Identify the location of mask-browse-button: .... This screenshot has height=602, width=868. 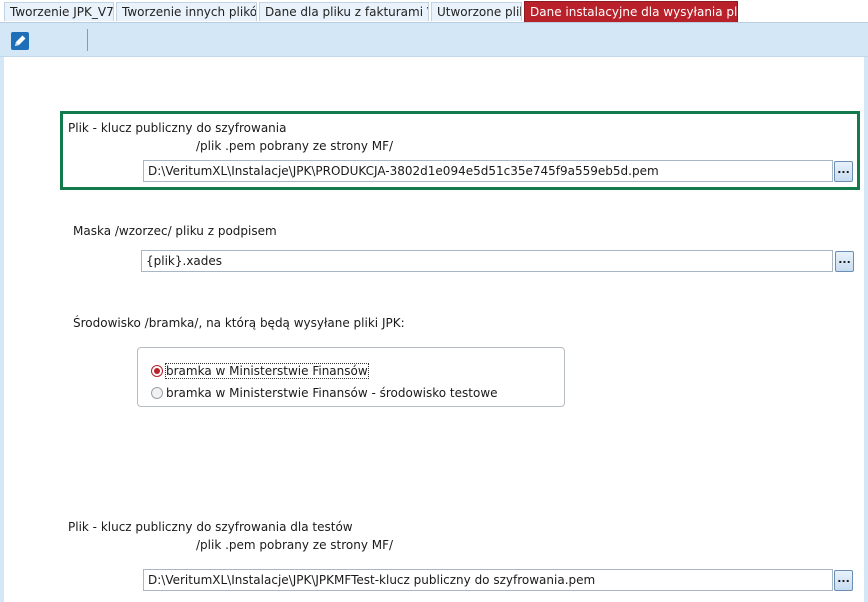
(844, 261).